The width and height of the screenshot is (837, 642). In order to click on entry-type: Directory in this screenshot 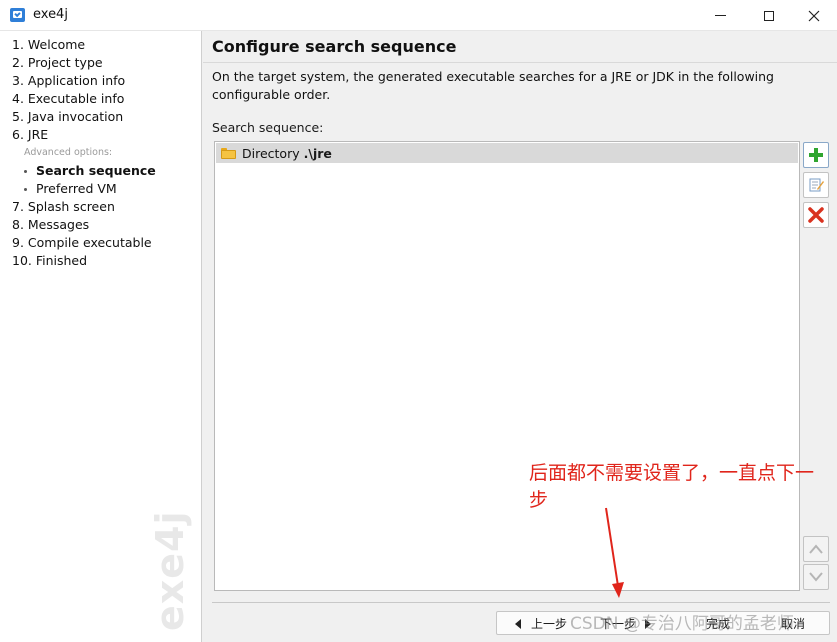, I will do `click(271, 153)`.